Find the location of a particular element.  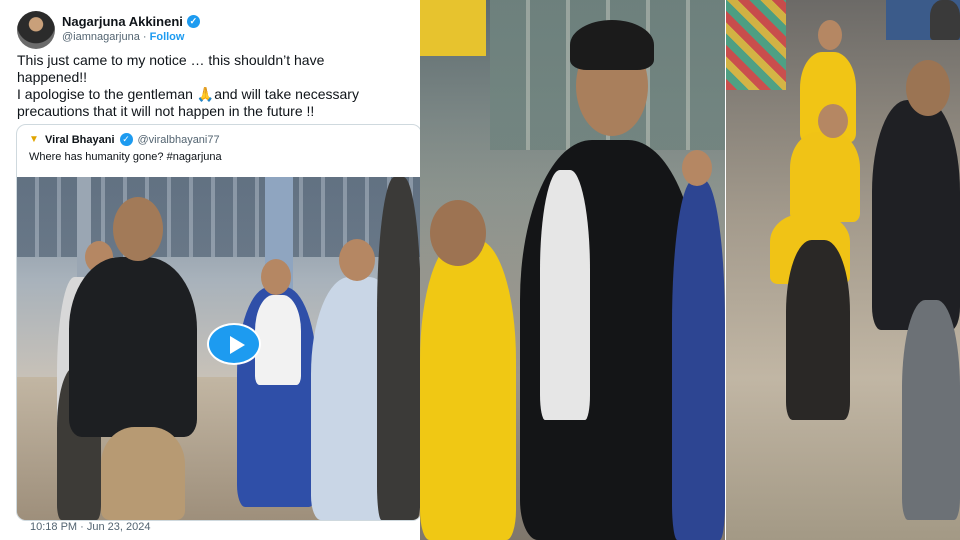

tweet-text-line: happened!! is located at coordinates (52, 77).